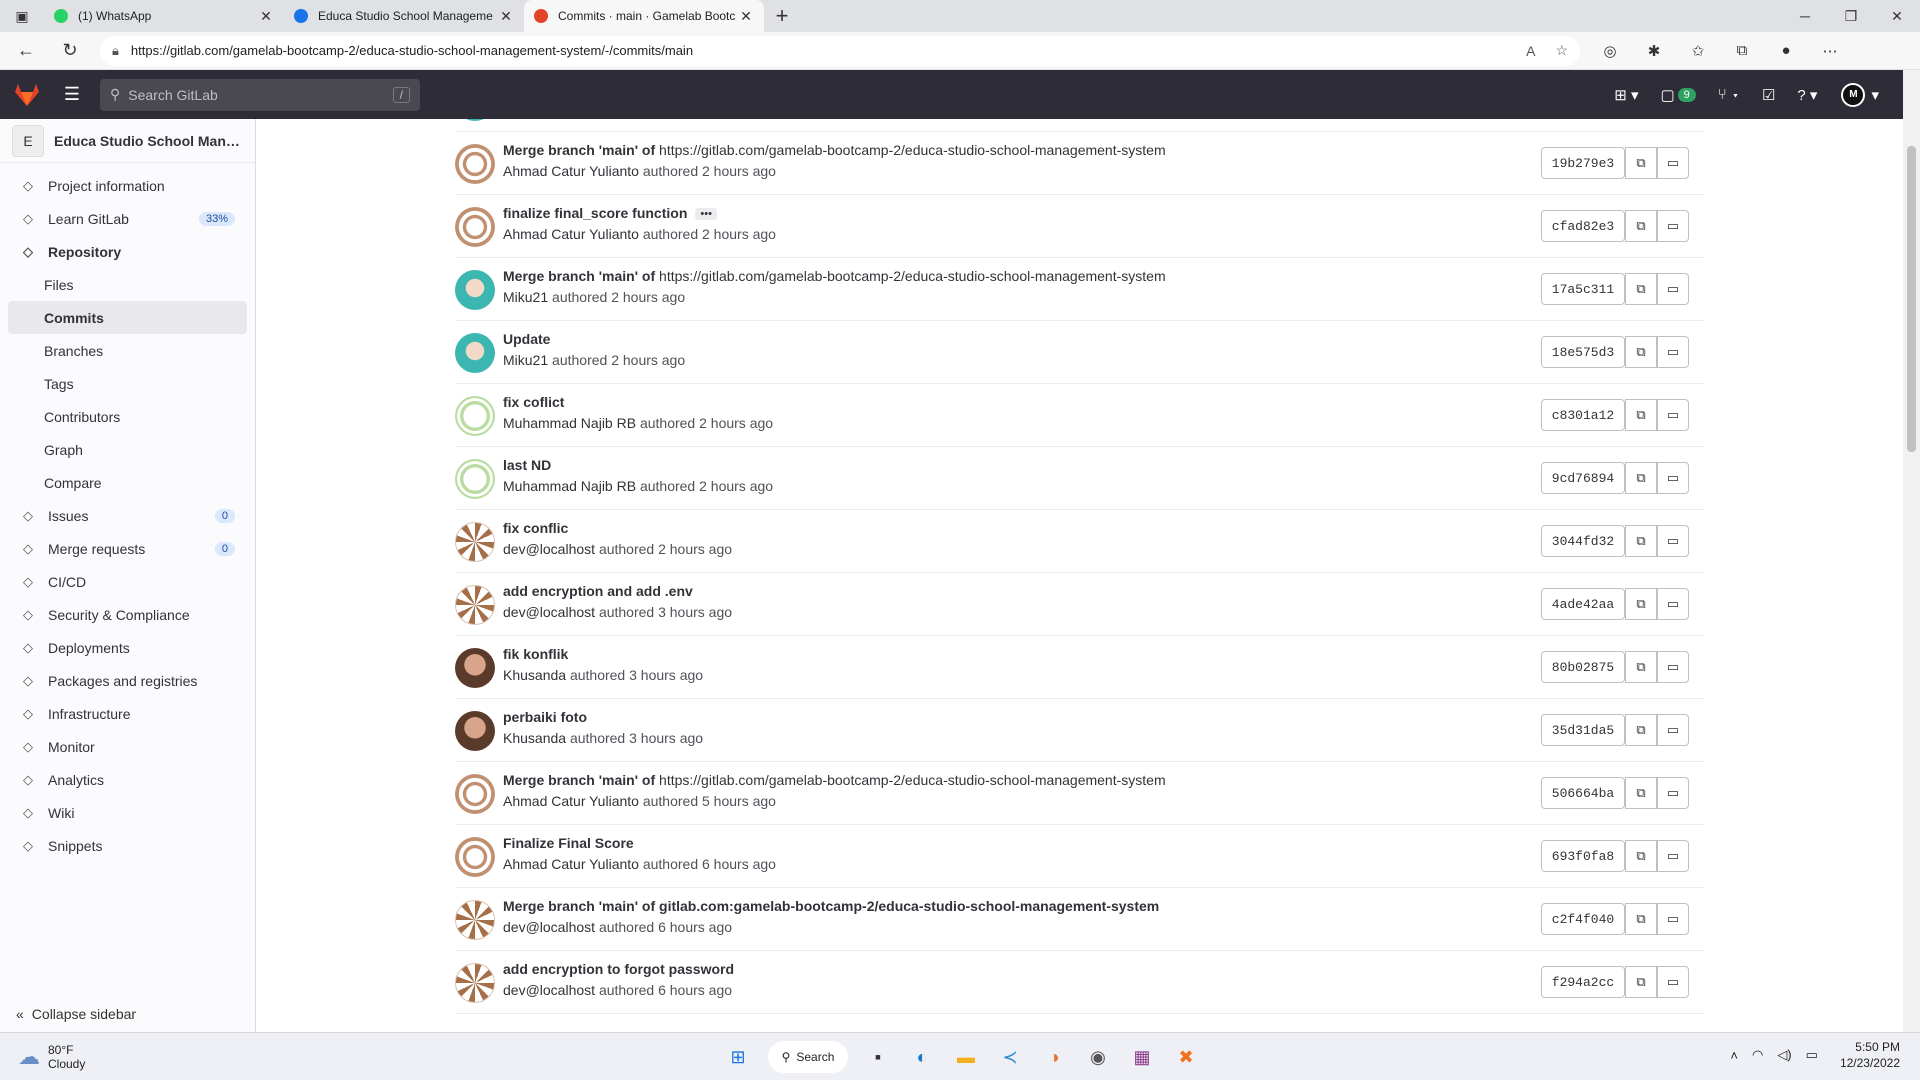 Image resolution: width=1920 pixels, height=1080 pixels. What do you see at coordinates (1768, 95) in the screenshot?
I see `todo-icon: ☑` at bounding box center [1768, 95].